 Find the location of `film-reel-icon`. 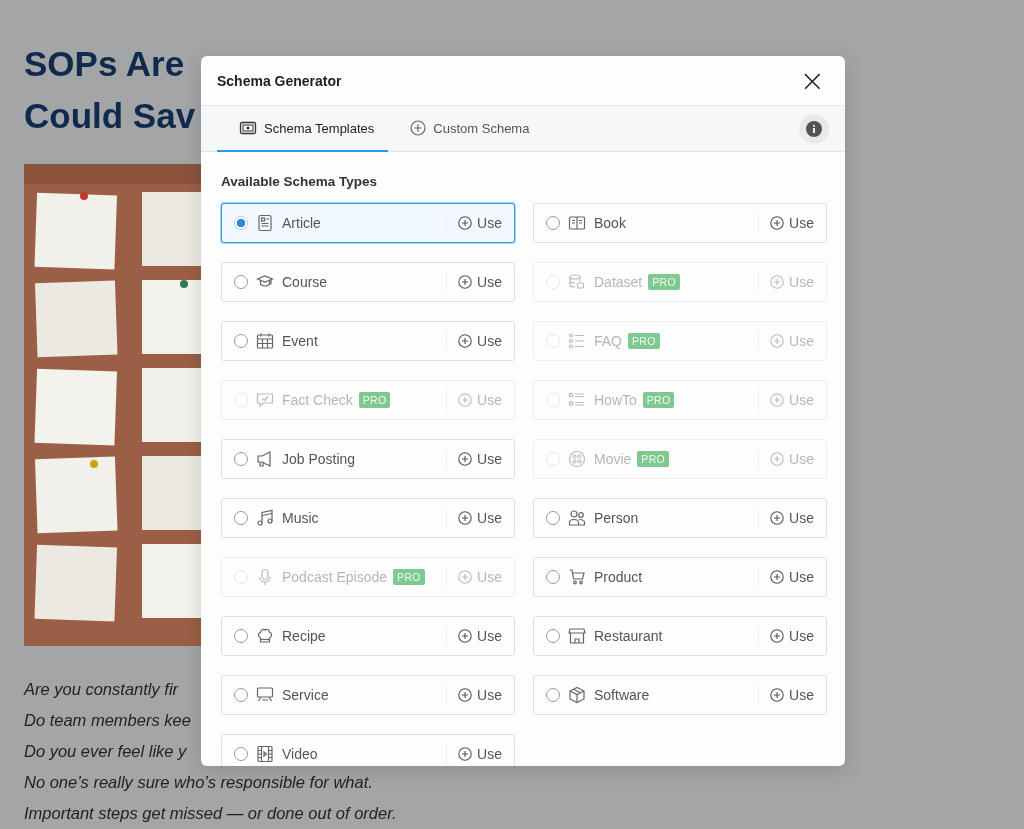

film-reel-icon is located at coordinates (577, 459).